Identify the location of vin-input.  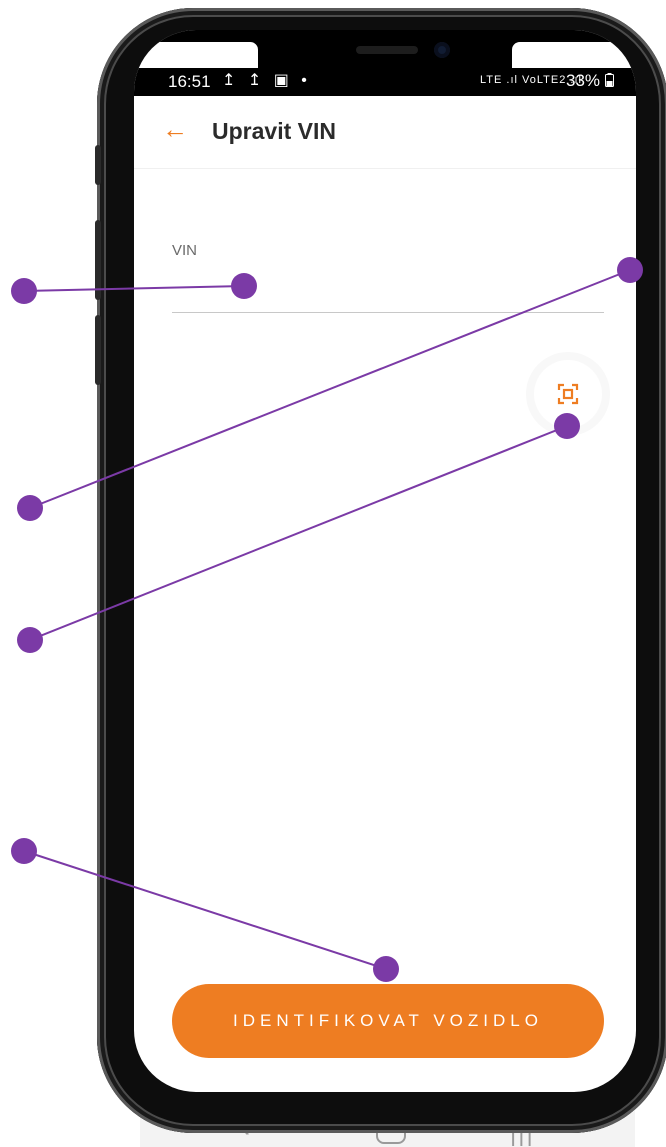
(388, 291).